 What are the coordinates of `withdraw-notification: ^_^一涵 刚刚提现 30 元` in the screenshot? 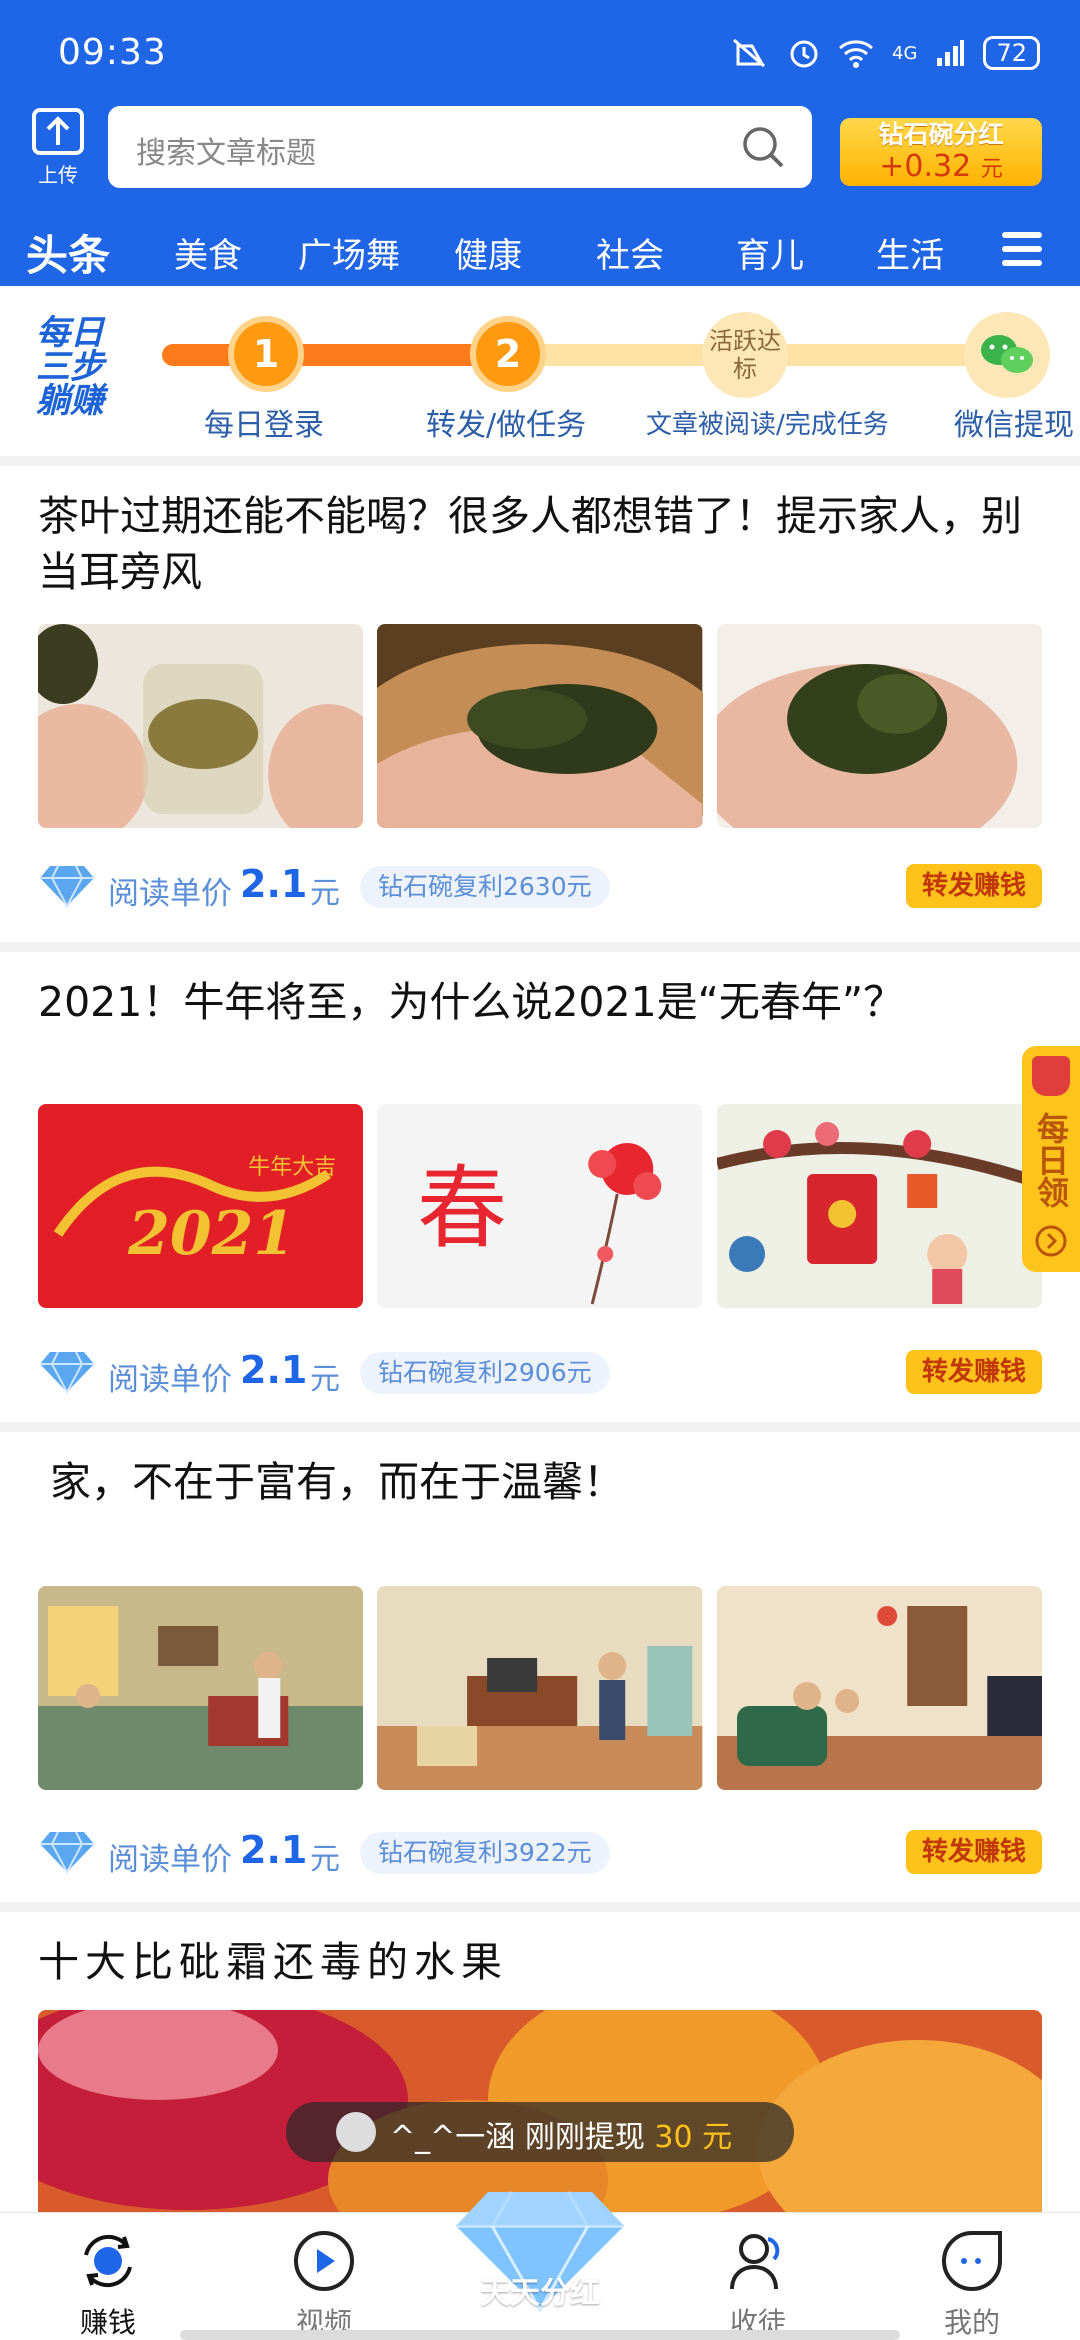 It's located at (540, 2132).